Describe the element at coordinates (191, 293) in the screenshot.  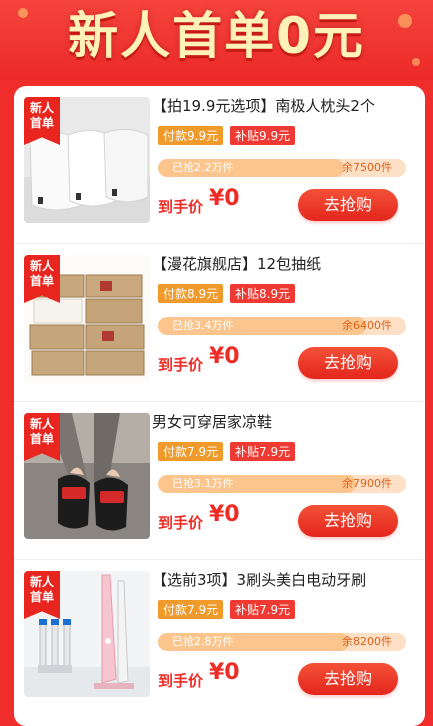
I see `pay-tag: 付款8.9元` at that location.